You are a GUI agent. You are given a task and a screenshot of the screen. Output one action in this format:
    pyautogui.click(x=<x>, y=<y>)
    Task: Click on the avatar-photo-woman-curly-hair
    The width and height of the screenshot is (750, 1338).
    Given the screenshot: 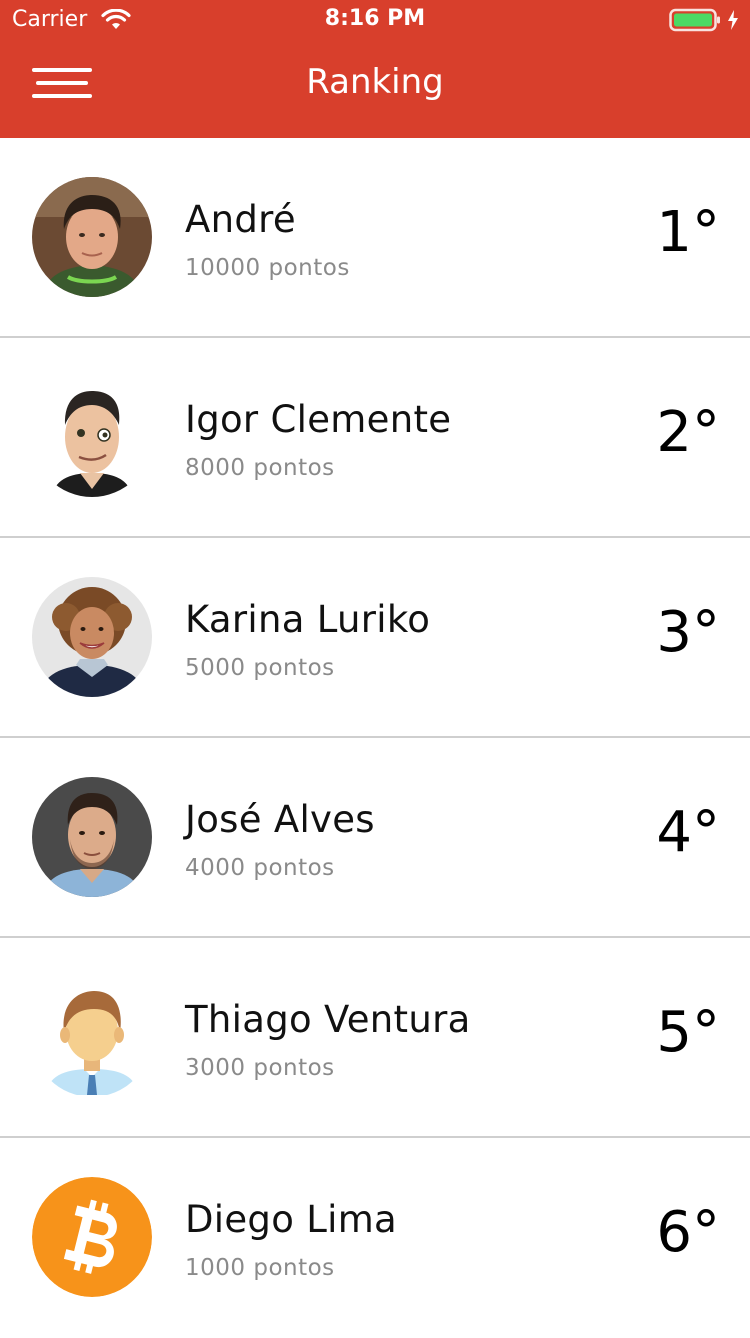 What is the action you would take?
    pyautogui.click(x=92, y=637)
    